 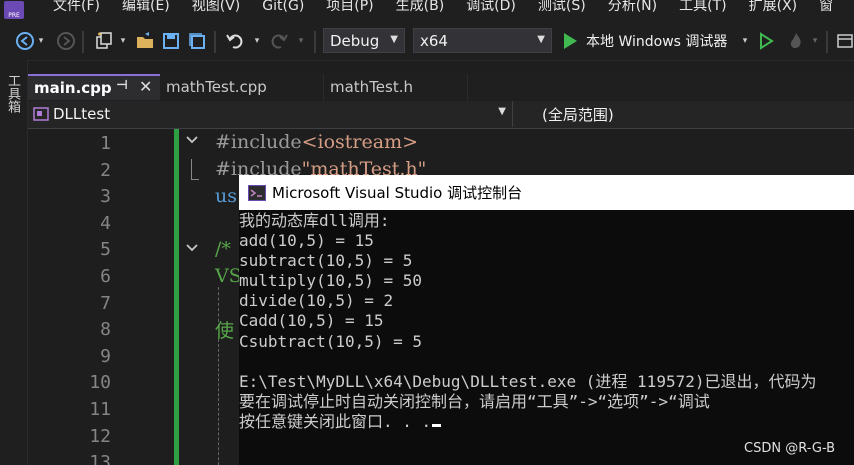 I want to click on solution-configuration-value: Debug, so click(x=355, y=40).